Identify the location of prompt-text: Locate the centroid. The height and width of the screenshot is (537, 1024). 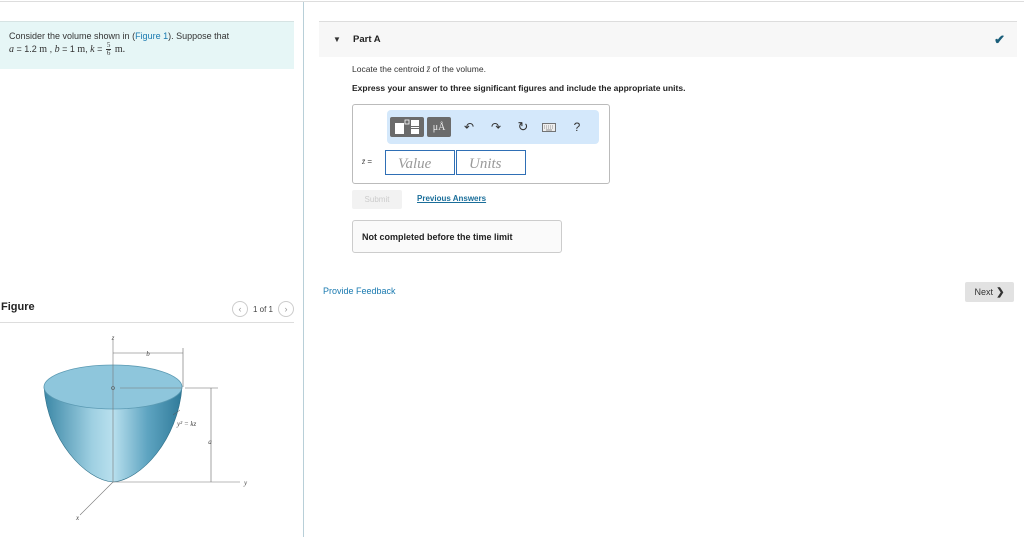
(389, 69).